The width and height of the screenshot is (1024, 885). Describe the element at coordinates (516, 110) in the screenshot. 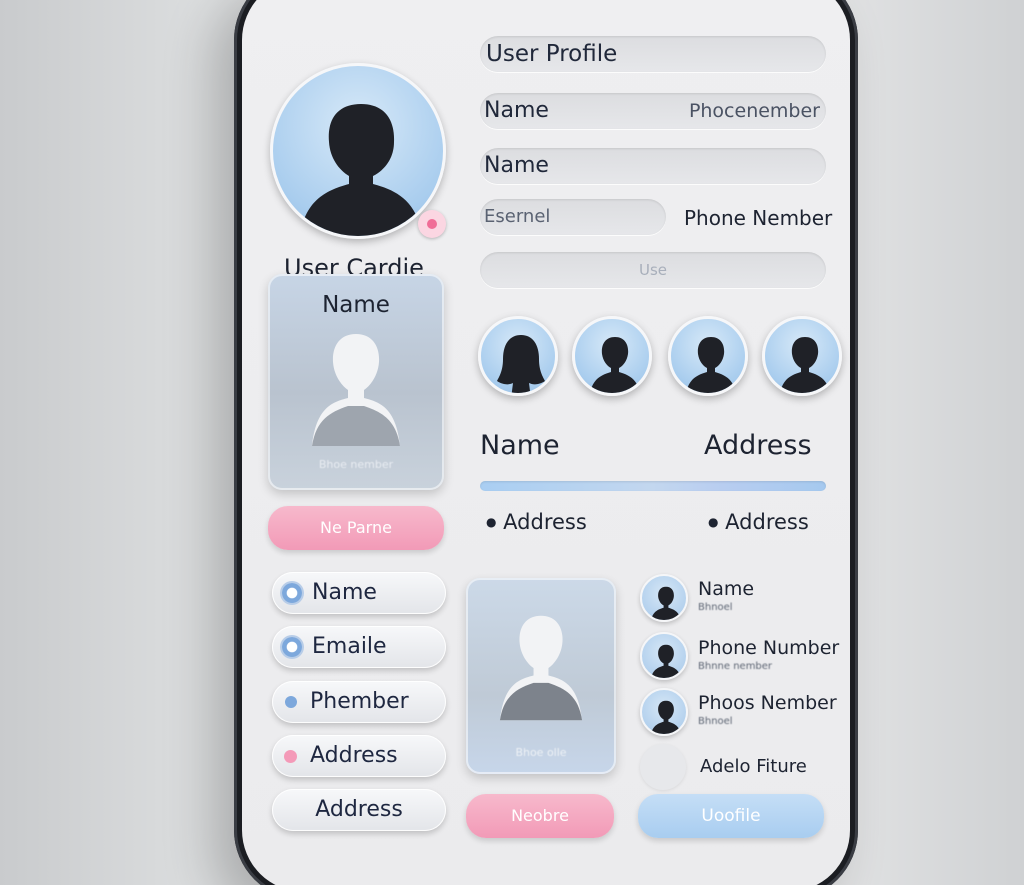

I see `name-field-label: Name` at that location.